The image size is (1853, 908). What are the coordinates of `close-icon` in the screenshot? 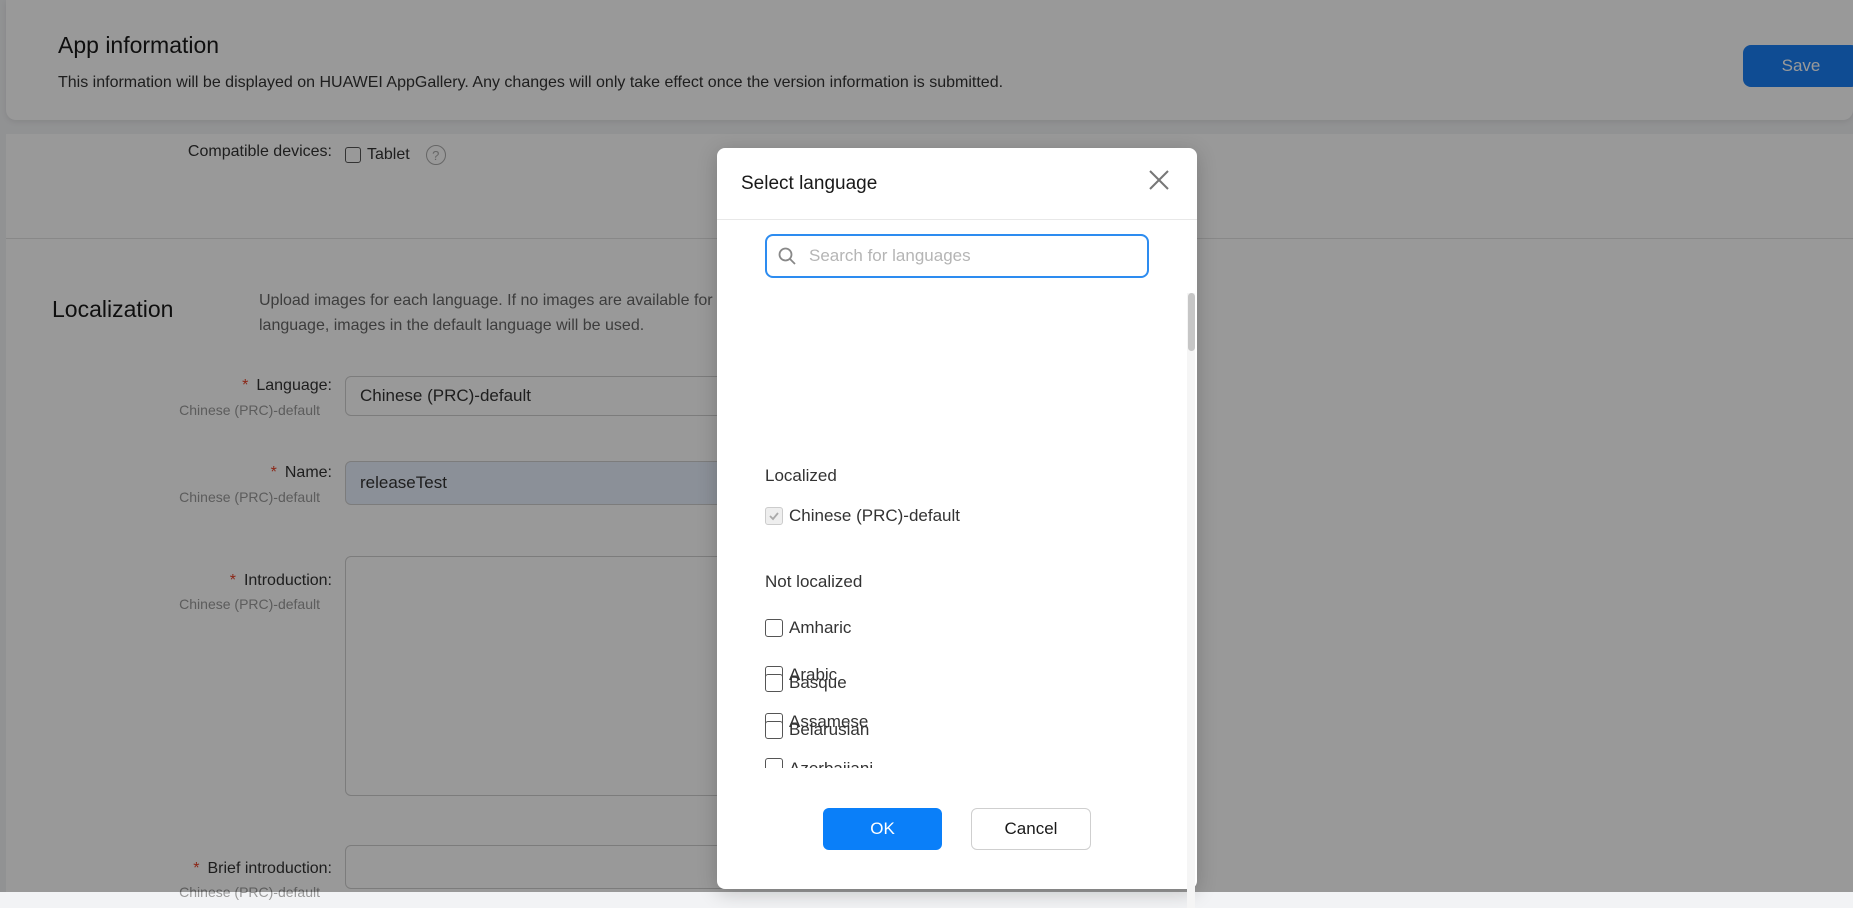 It's located at (1159, 180).